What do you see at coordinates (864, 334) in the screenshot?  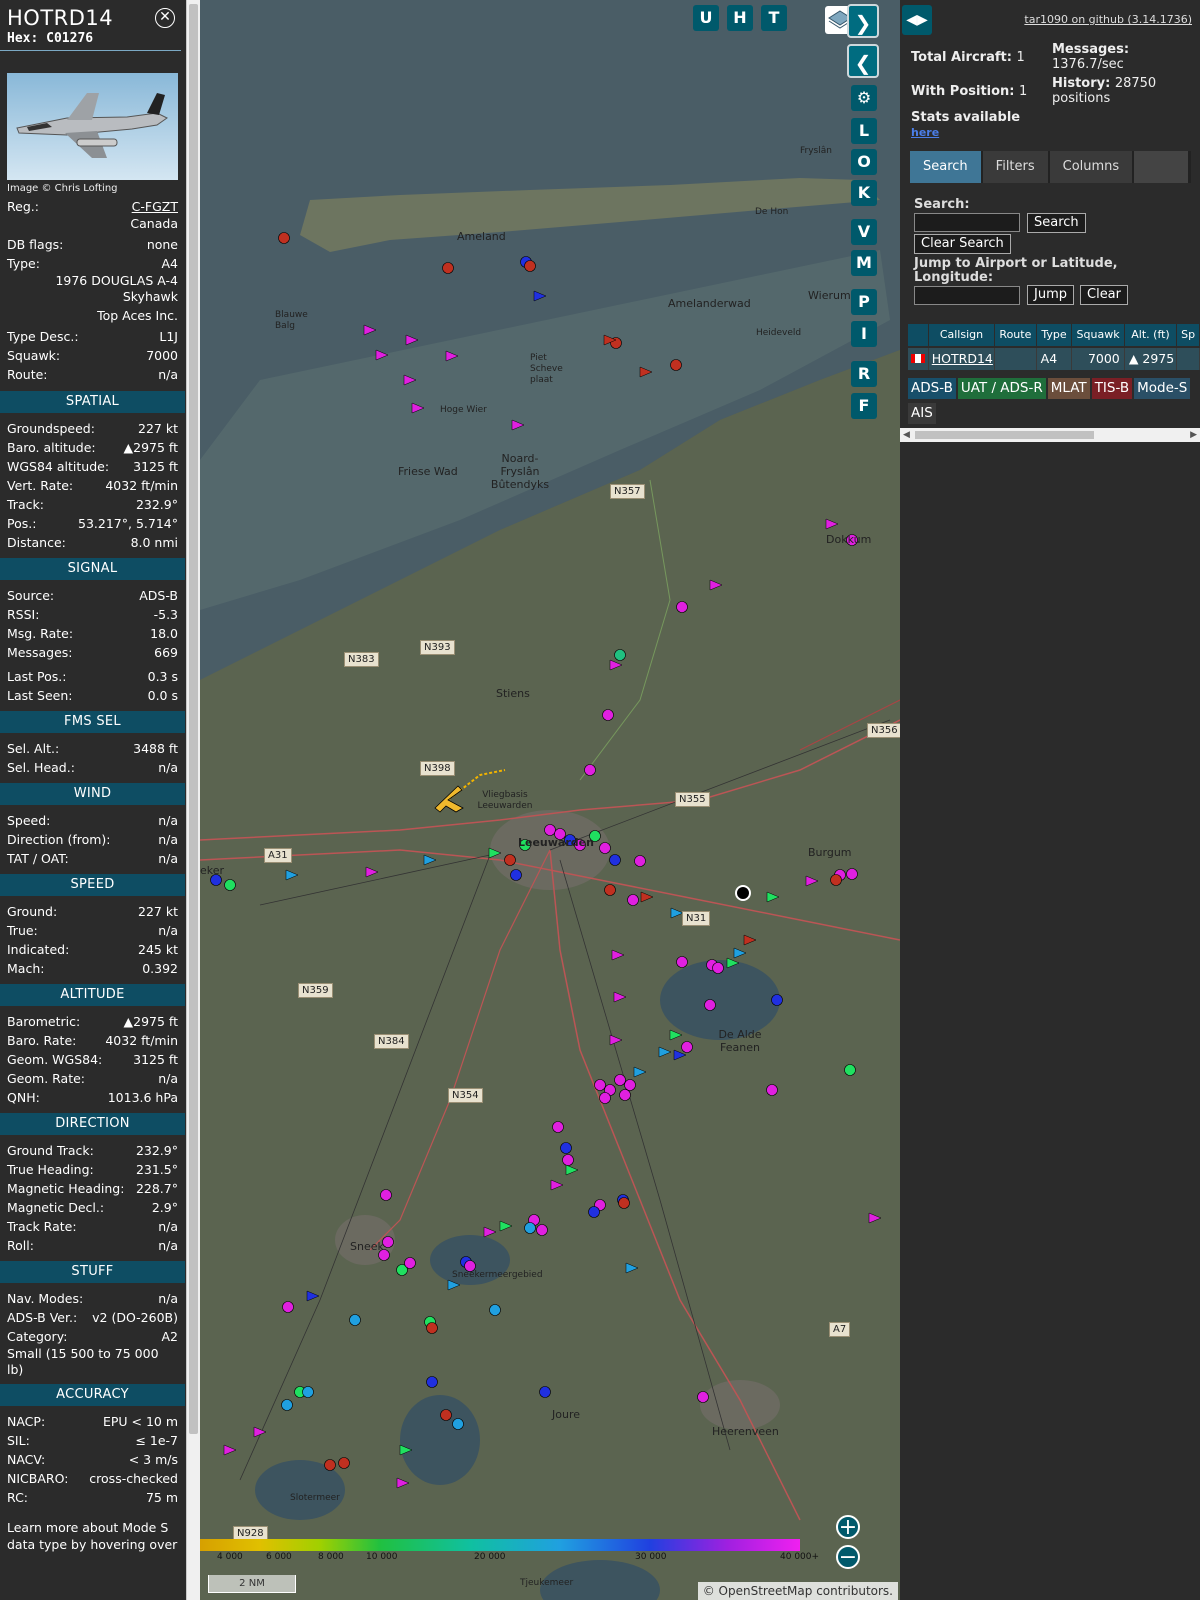 I see `toggle-i-button: I` at bounding box center [864, 334].